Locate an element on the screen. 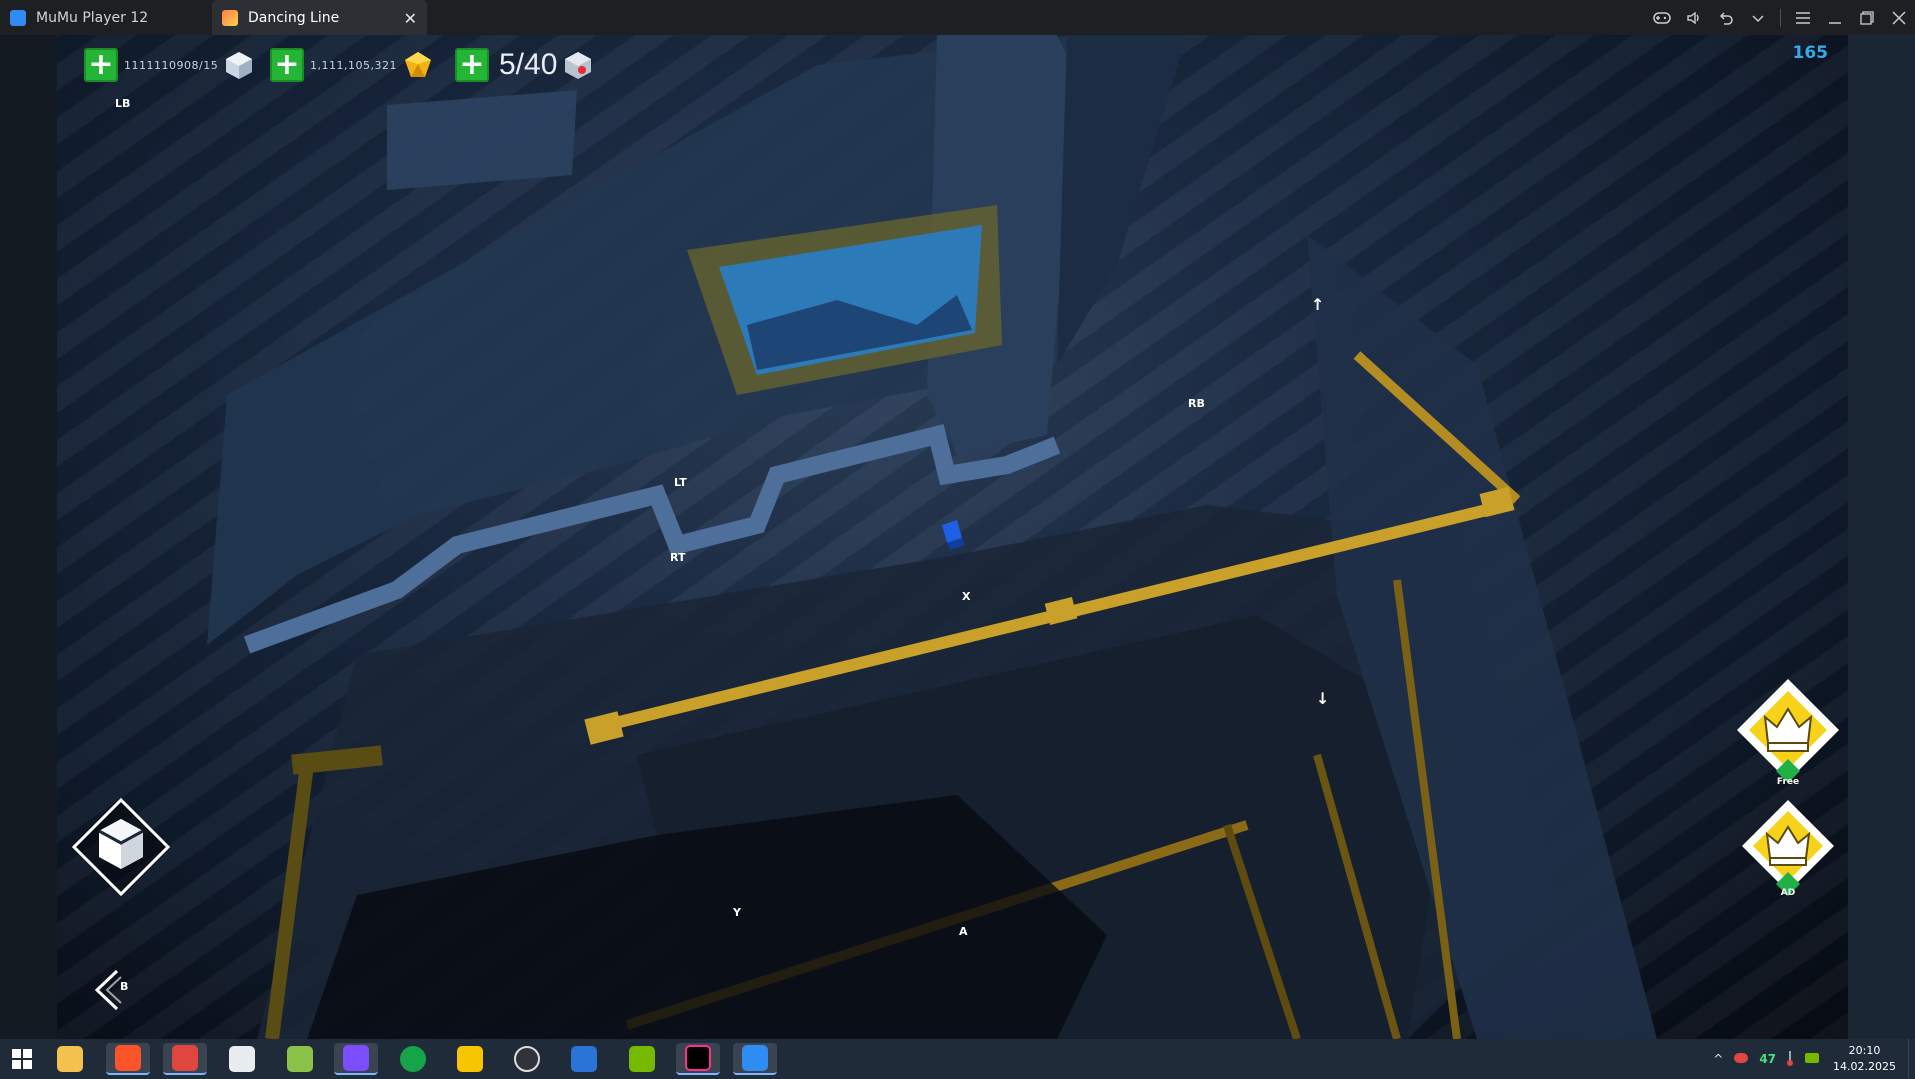  nvidia-icon is located at coordinates (642, 1059).